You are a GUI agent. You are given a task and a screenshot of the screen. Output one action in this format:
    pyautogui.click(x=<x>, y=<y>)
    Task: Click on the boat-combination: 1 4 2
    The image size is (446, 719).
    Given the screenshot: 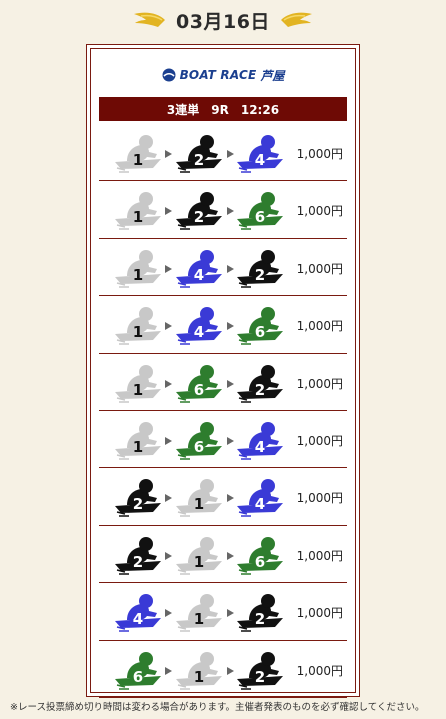 What is the action you would take?
    pyautogui.click(x=203, y=268)
    